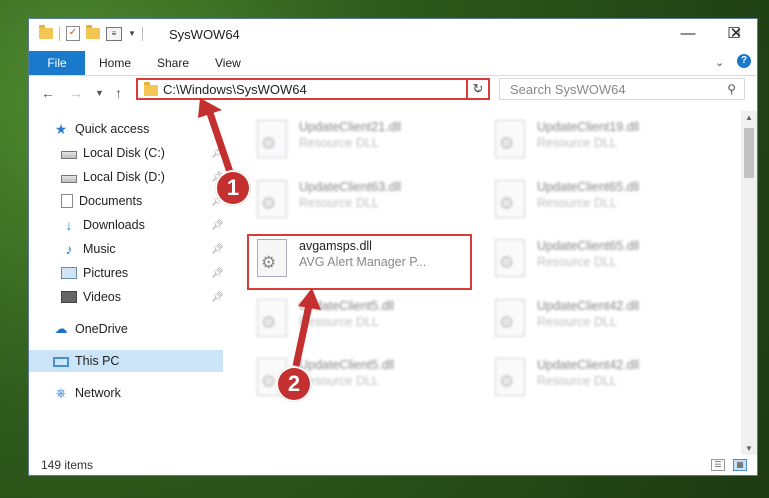 The width and height of the screenshot is (769, 498). I want to click on arrow-1-shaft, so click(221, 145).